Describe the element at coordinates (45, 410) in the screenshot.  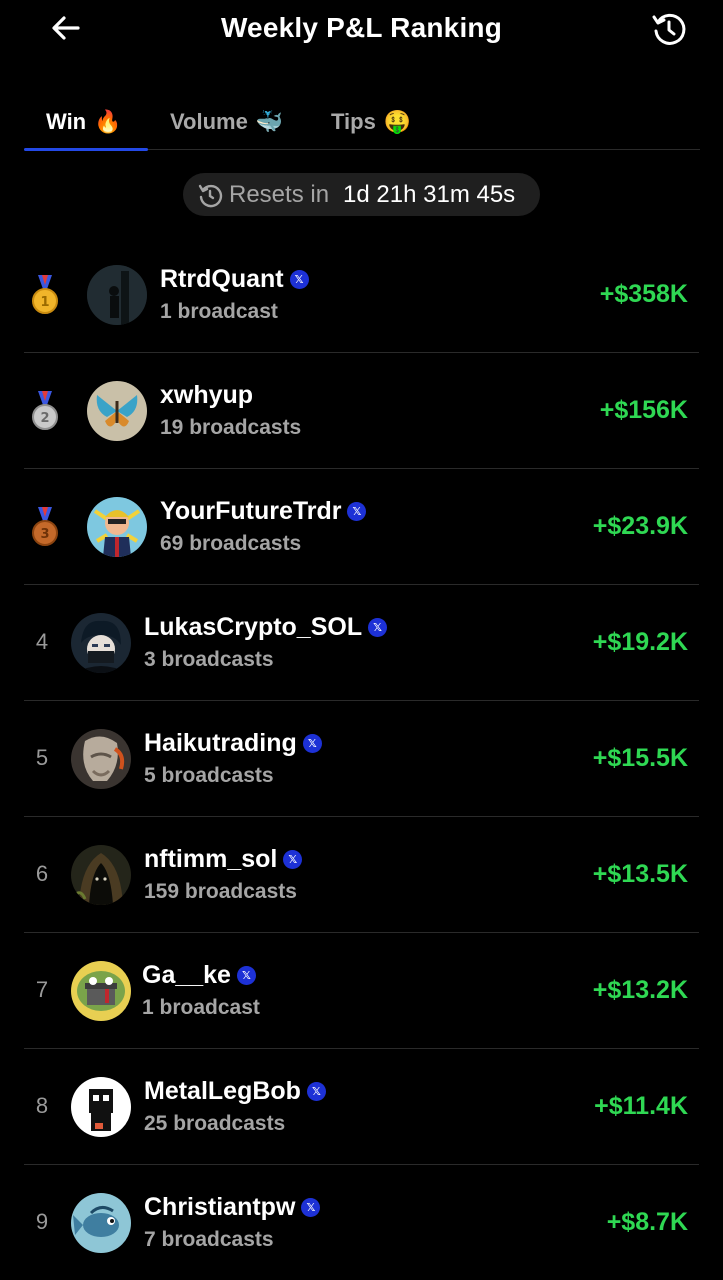
I see `silver-medal-icon: 2` at that location.